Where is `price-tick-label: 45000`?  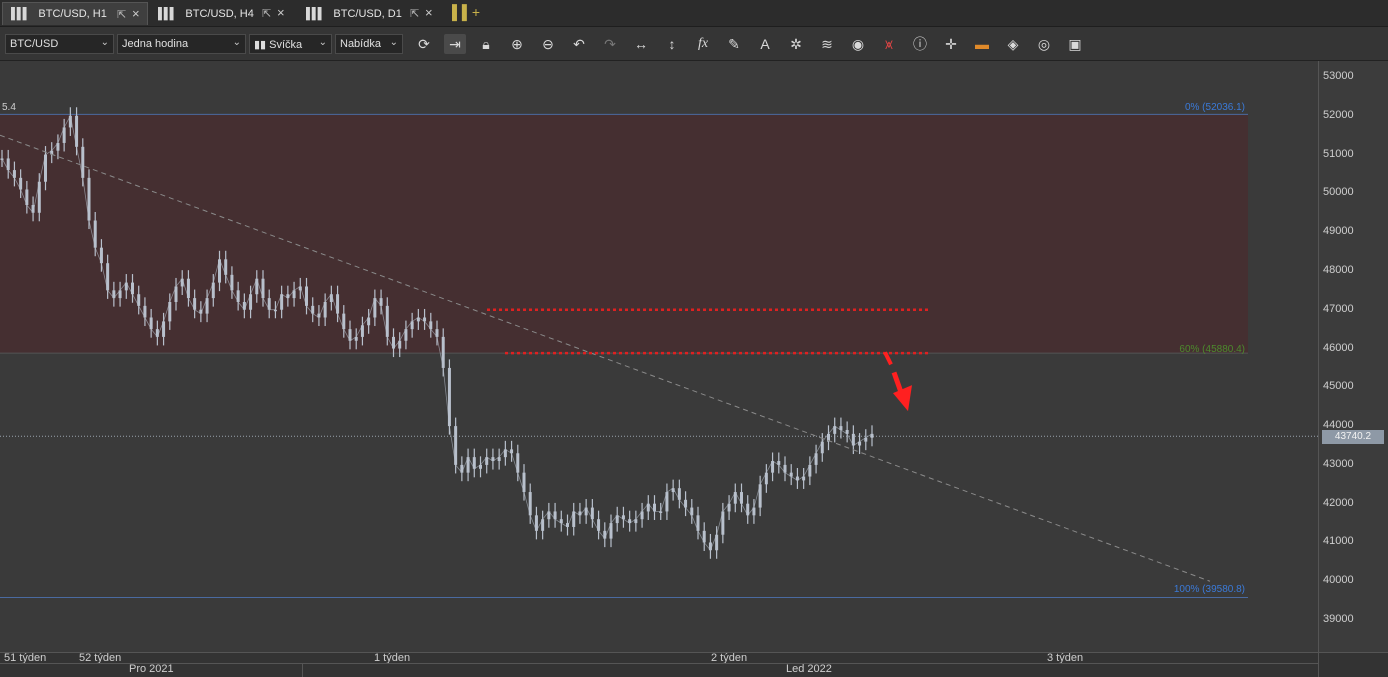 price-tick-label: 45000 is located at coordinates (1338, 386).